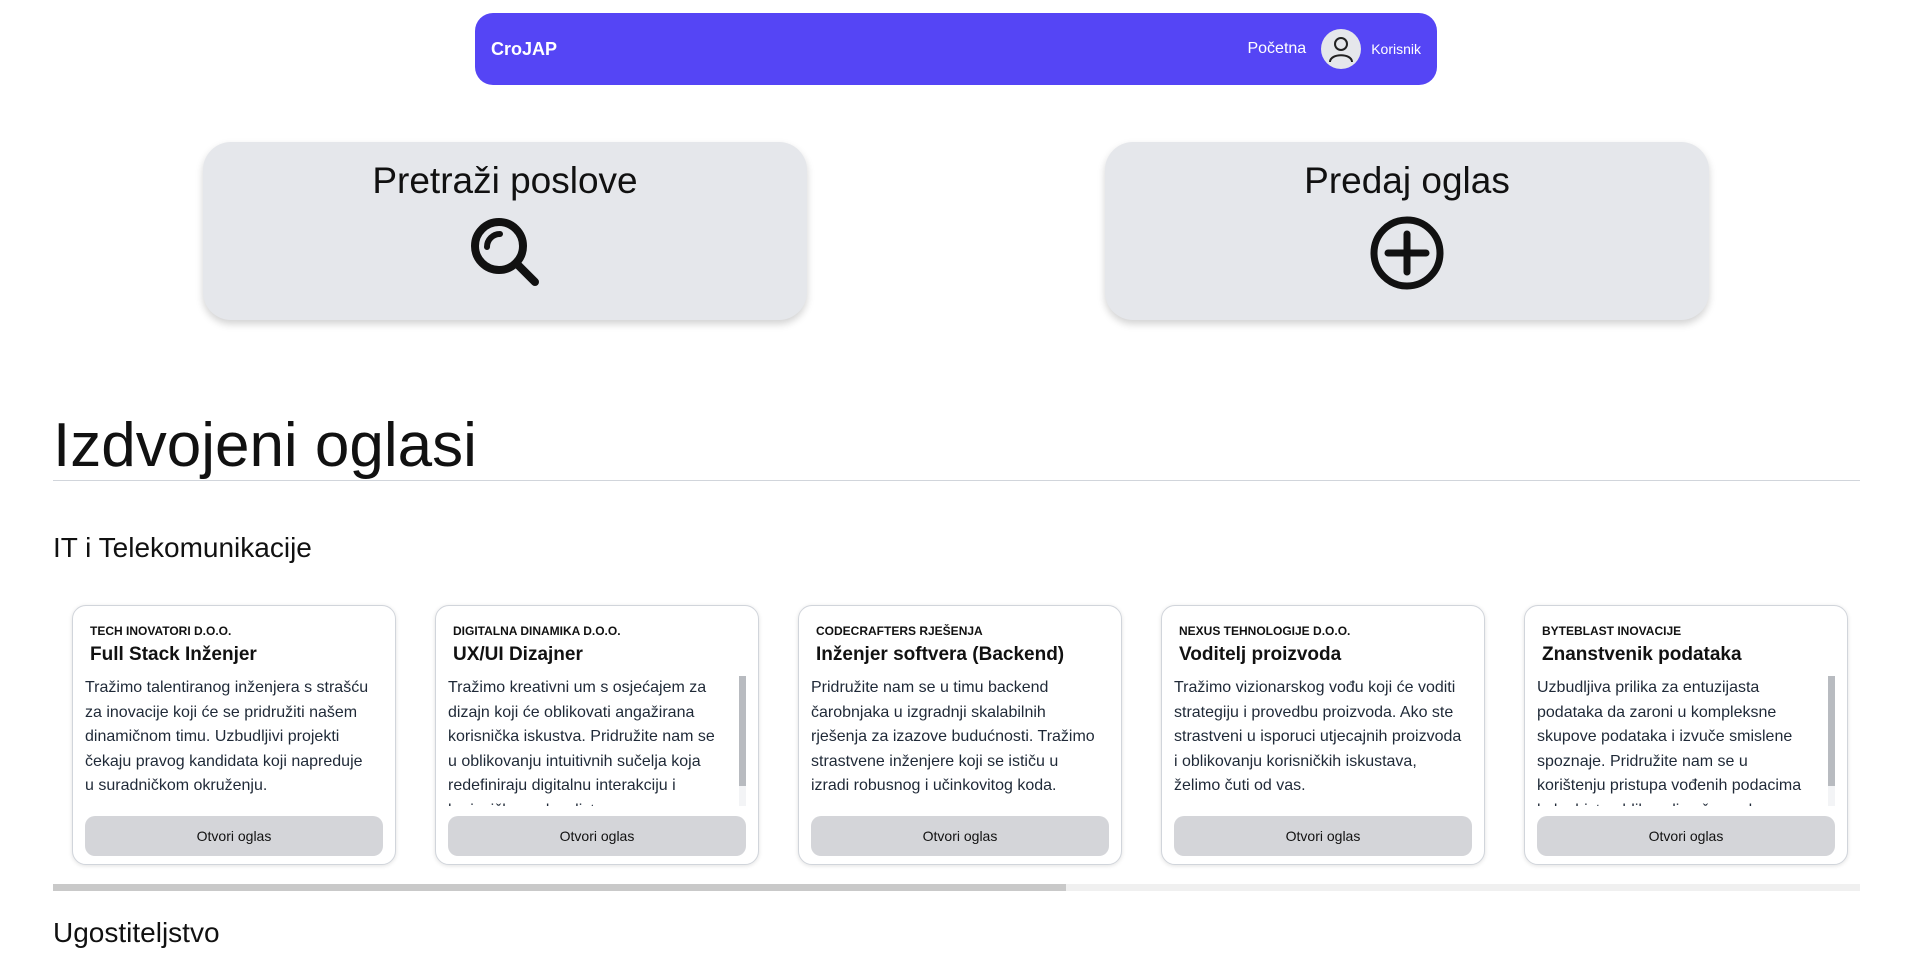  Describe the element at coordinates (182, 547) in the screenshot. I see `category-title: IT i Telekomunikacije` at that location.